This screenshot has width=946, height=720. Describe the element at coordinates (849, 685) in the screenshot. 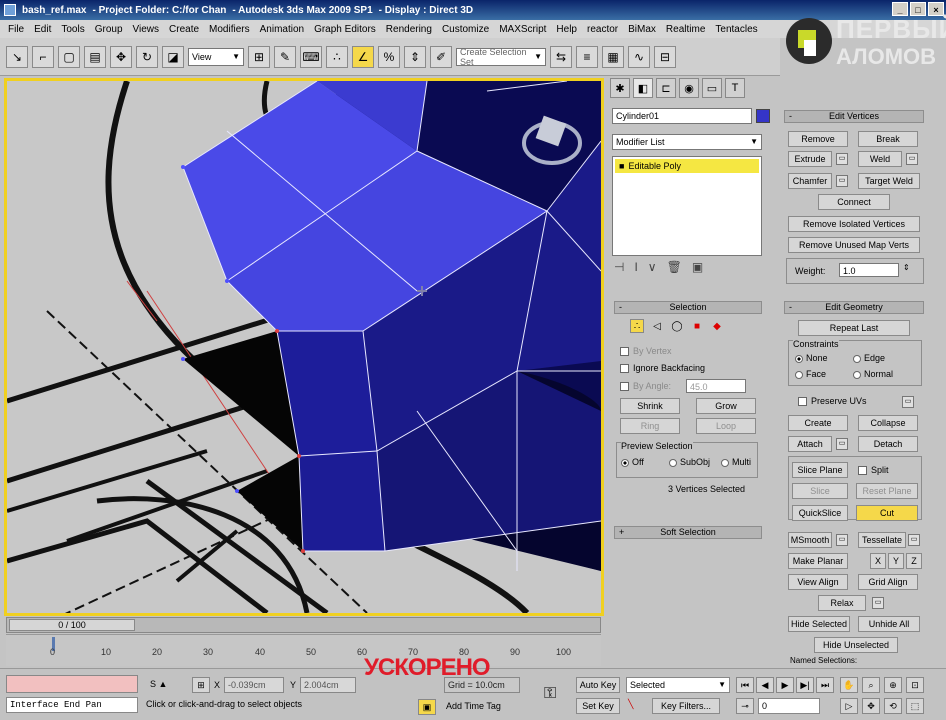

I see `pan-view-icon: ✋` at that location.